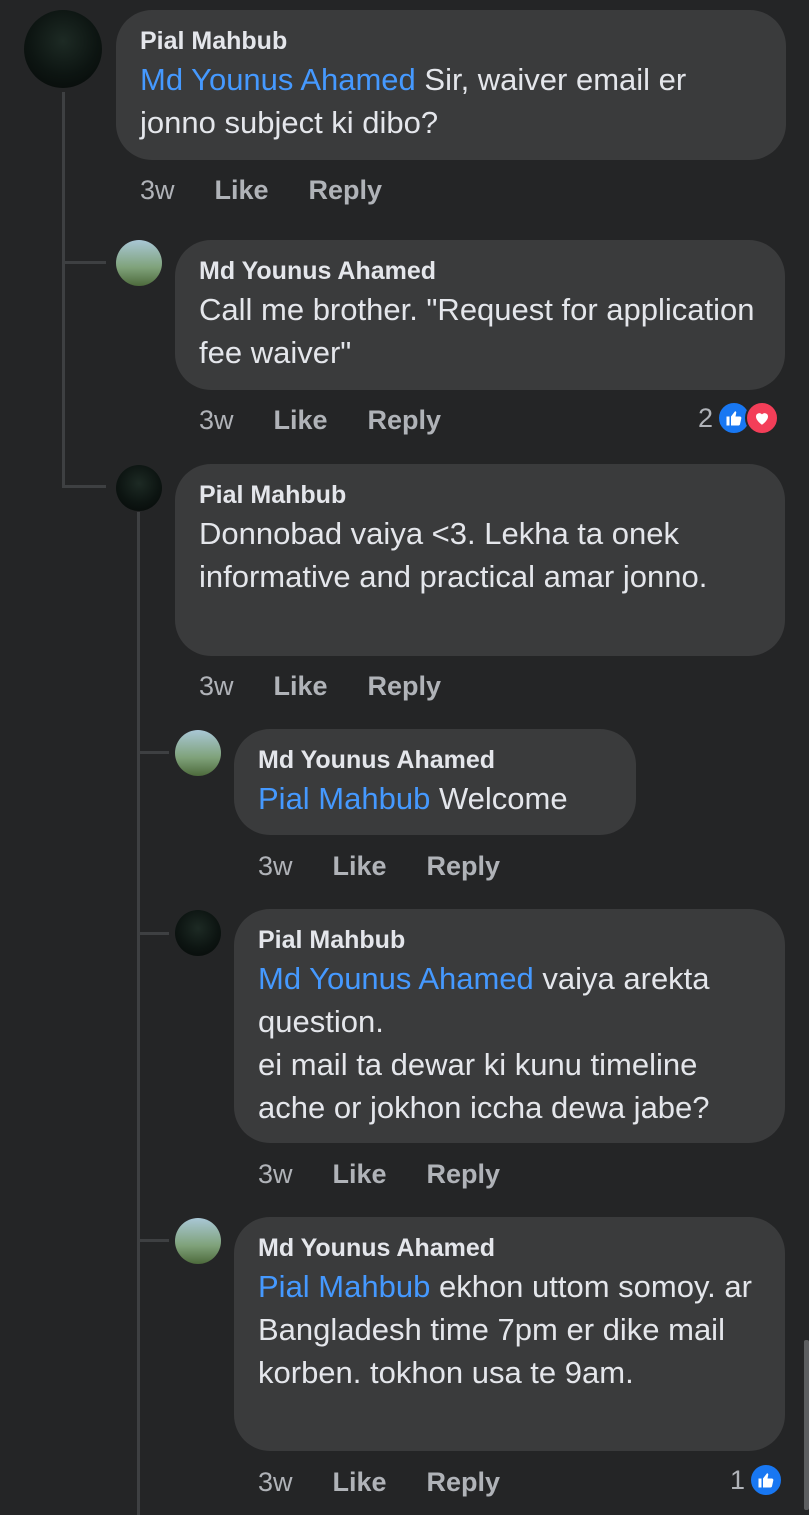 This screenshot has width=809, height=1515. I want to click on thread-line-main, so click(63, 289).